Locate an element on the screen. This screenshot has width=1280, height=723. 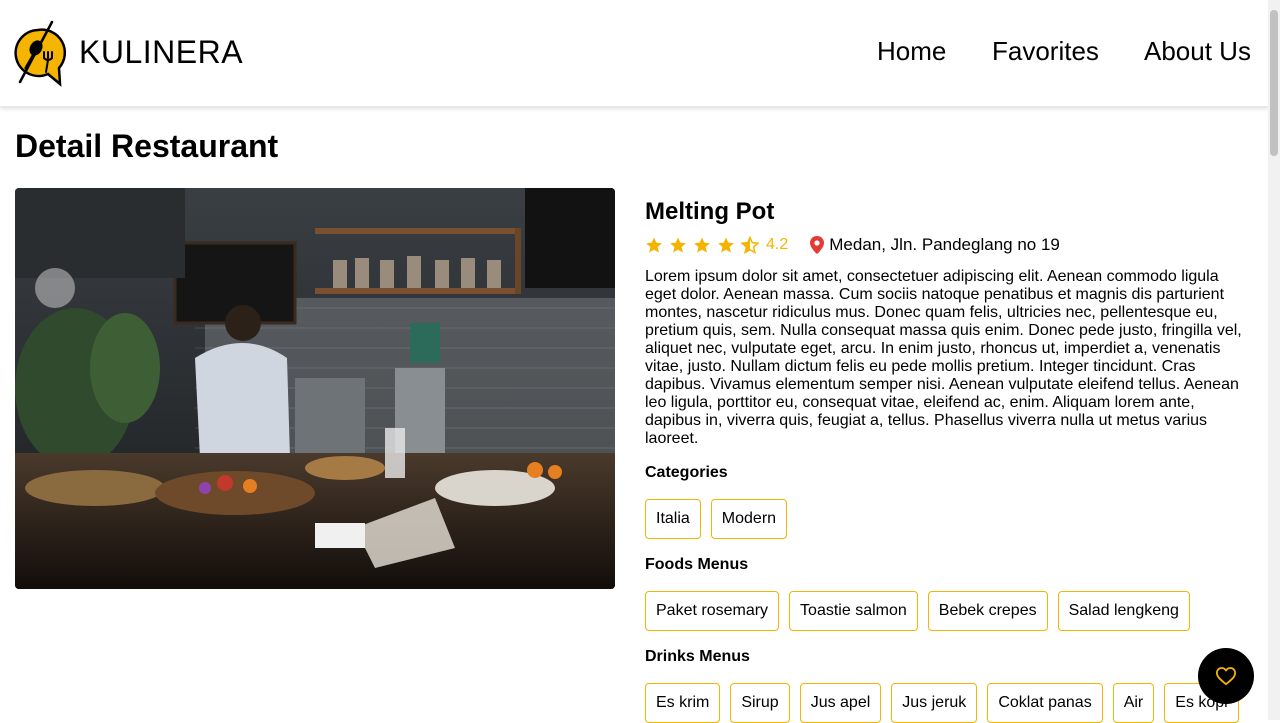
drink-menu-chip: Coklat panas is located at coordinates (1045, 703).